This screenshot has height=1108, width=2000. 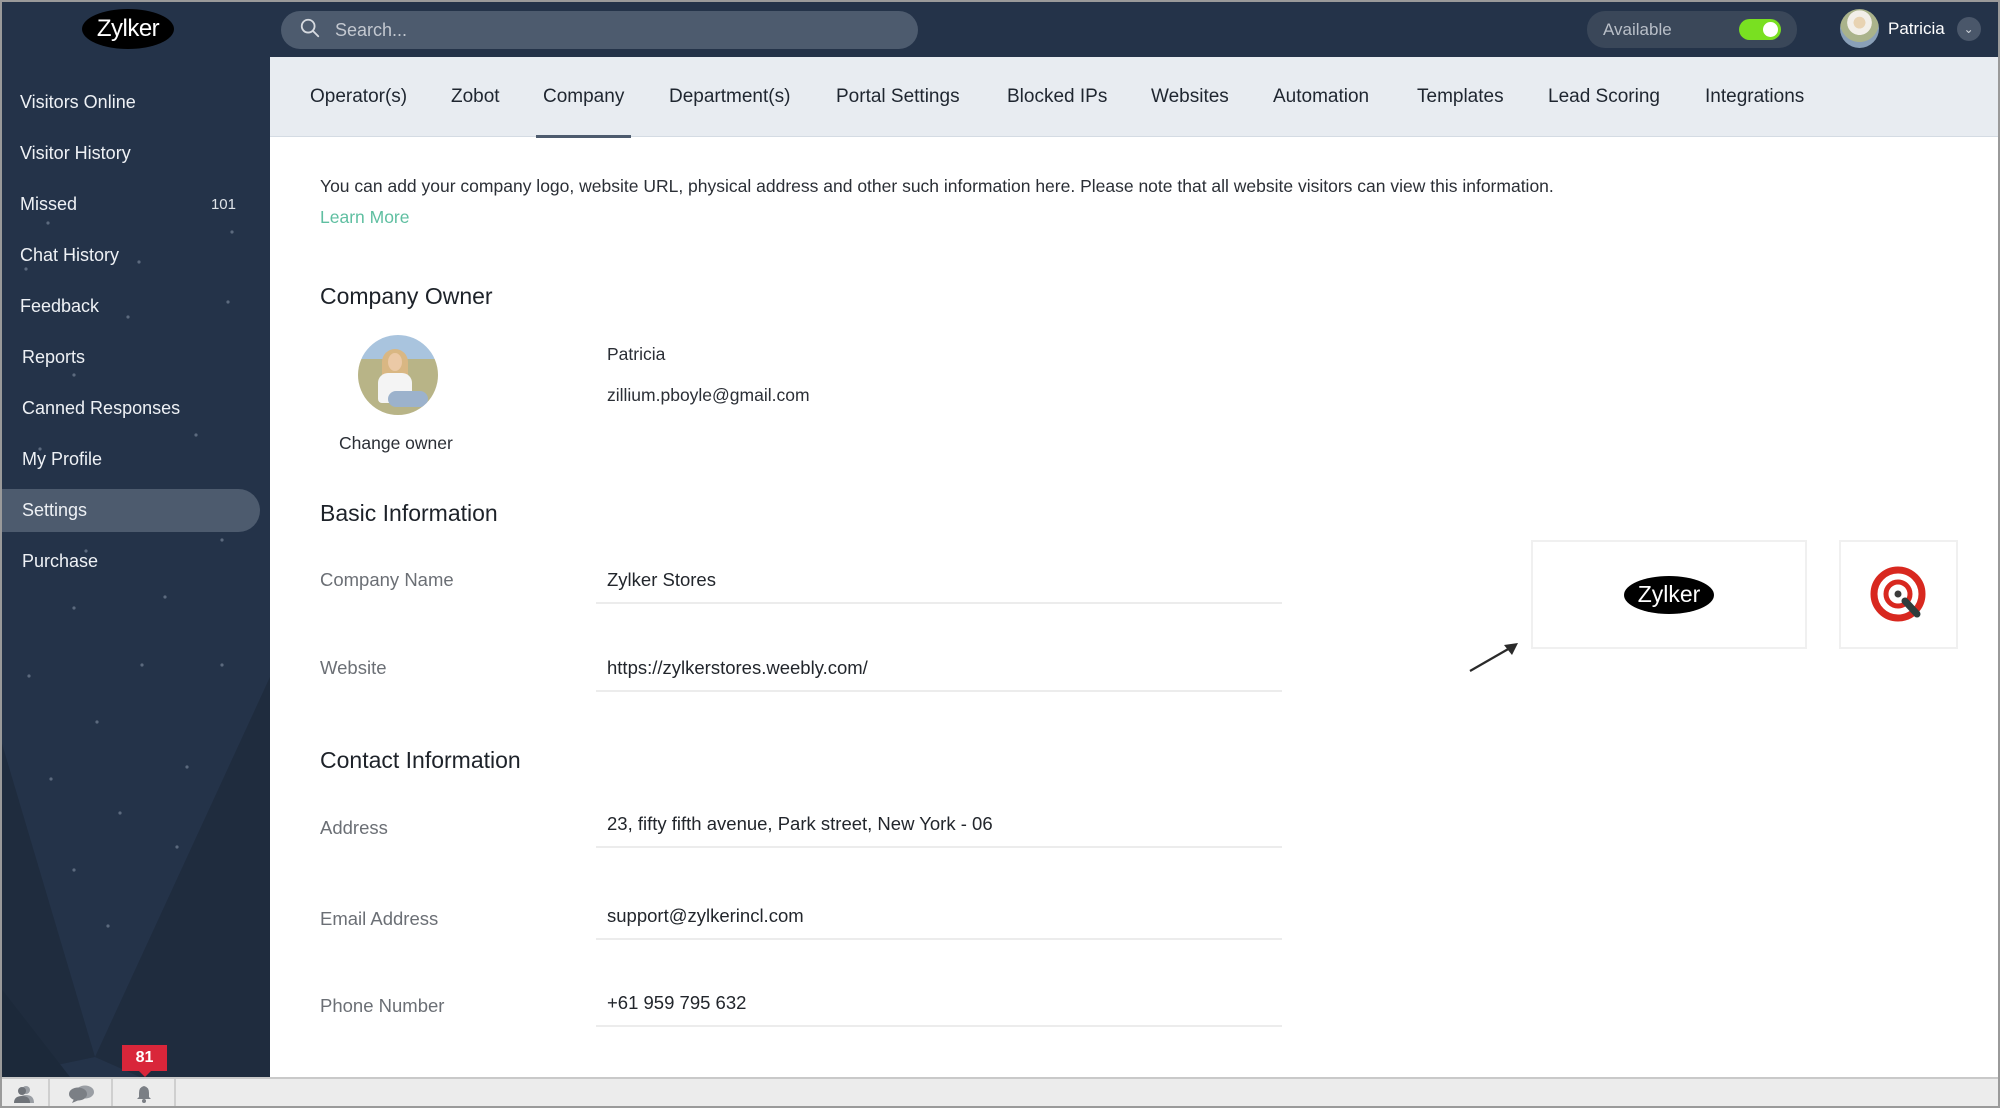 I want to click on favicon-upload, so click(x=1898, y=594).